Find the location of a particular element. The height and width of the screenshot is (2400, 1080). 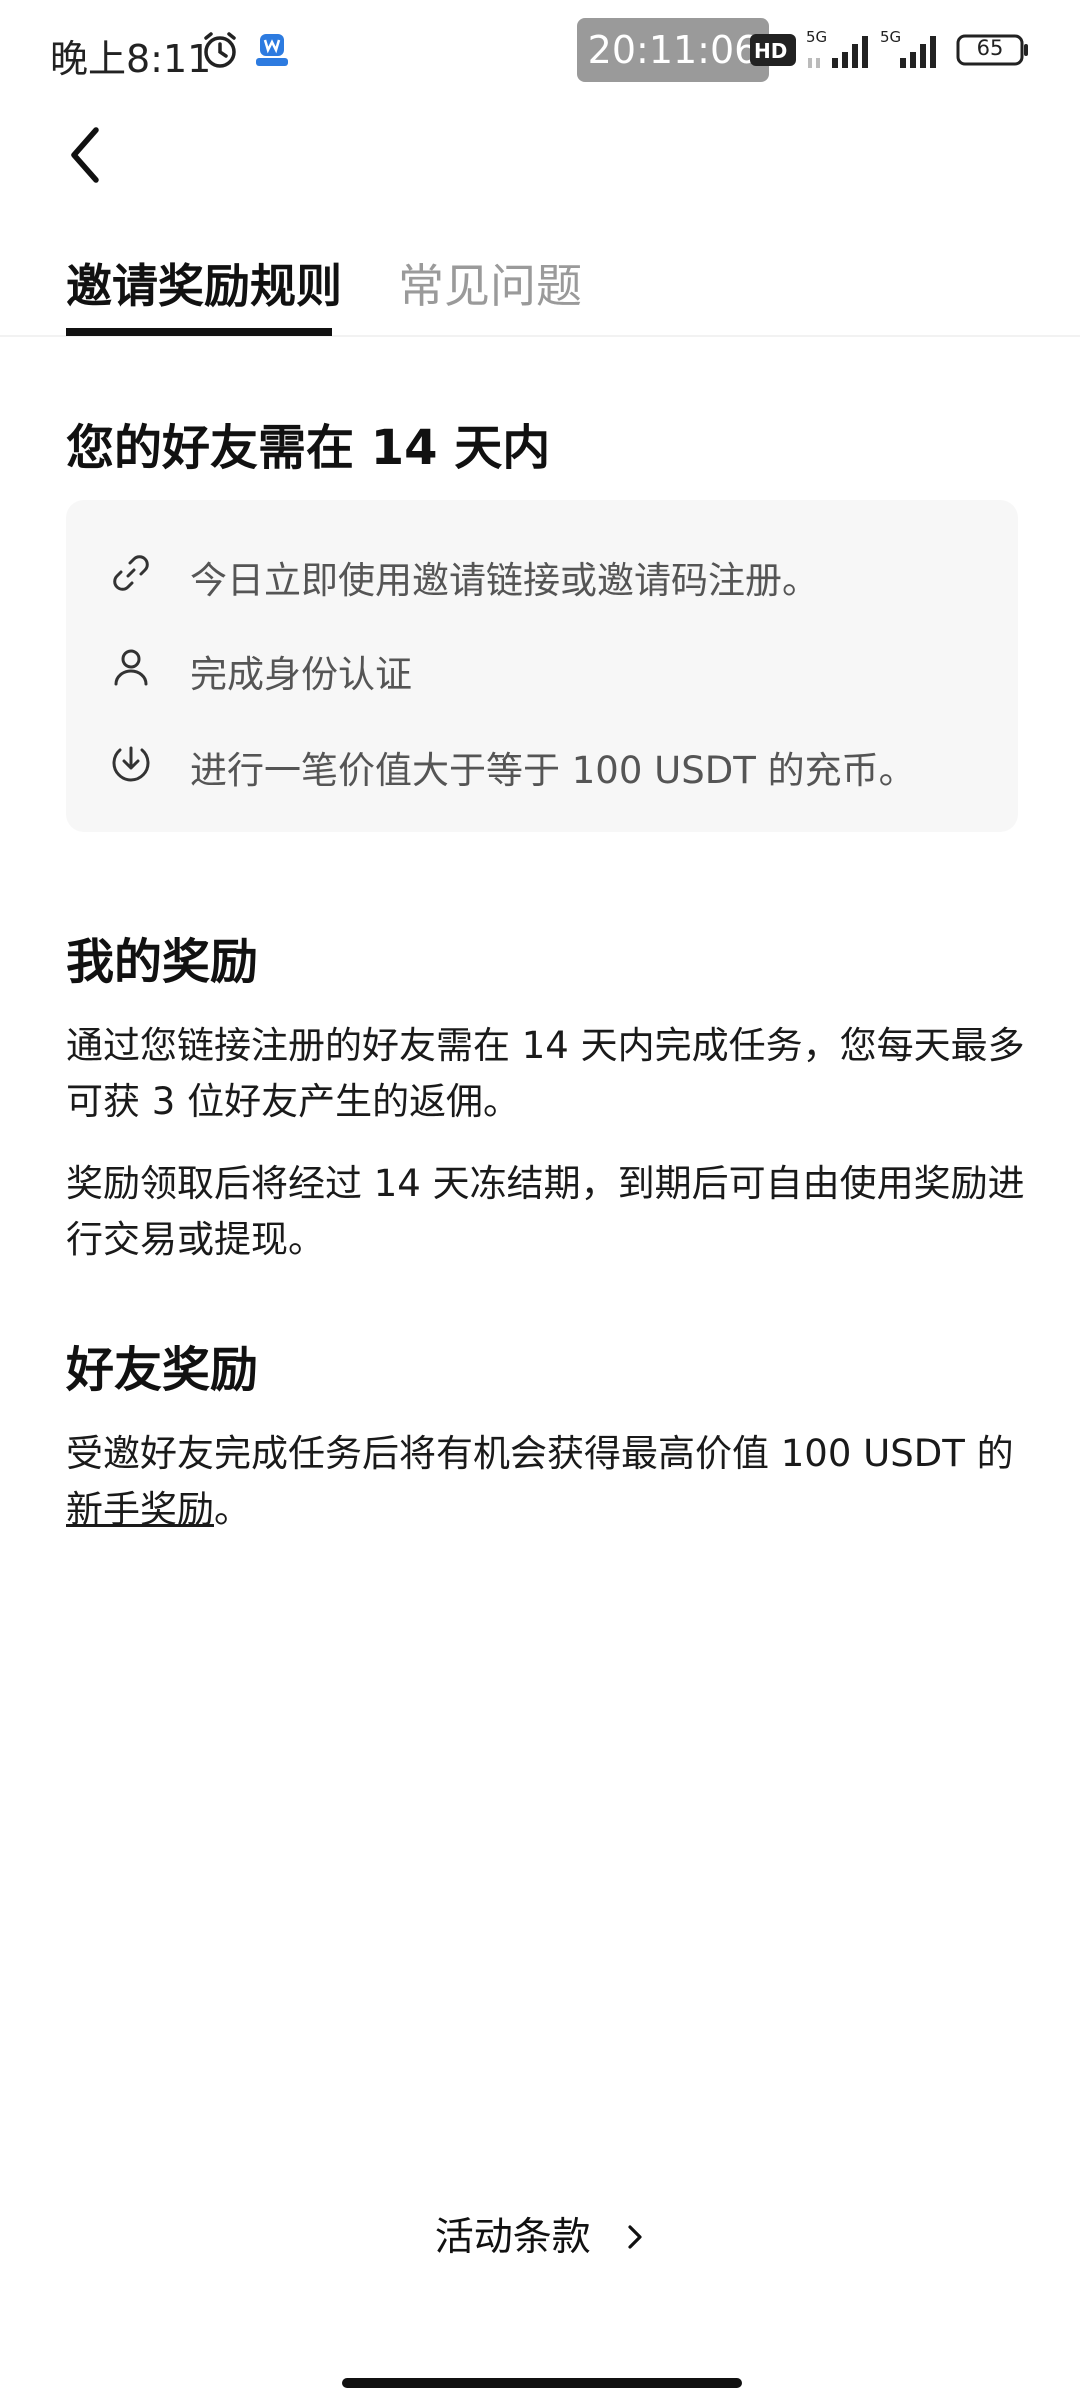

back-button is located at coordinates (90, 155).